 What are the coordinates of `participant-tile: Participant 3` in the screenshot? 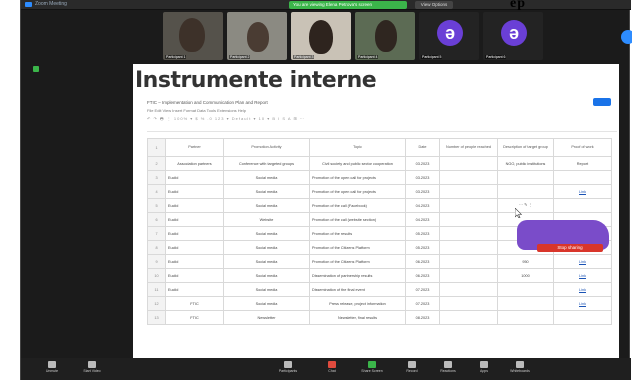 It's located at (321, 36).